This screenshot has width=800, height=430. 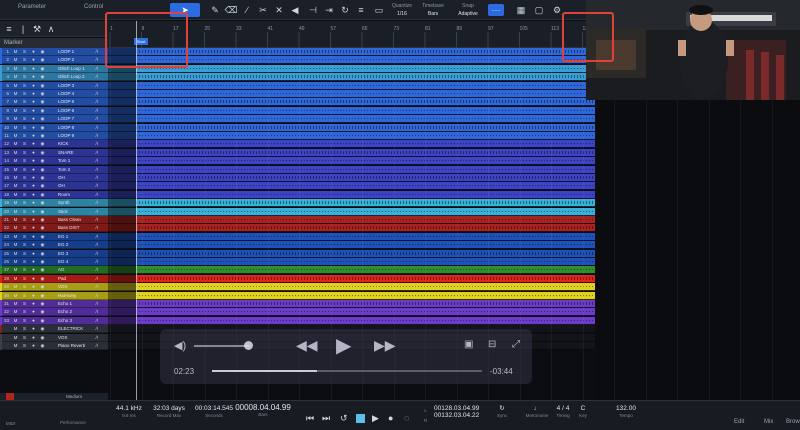 I want to click on edit-tab: Edit, so click(x=739, y=422).